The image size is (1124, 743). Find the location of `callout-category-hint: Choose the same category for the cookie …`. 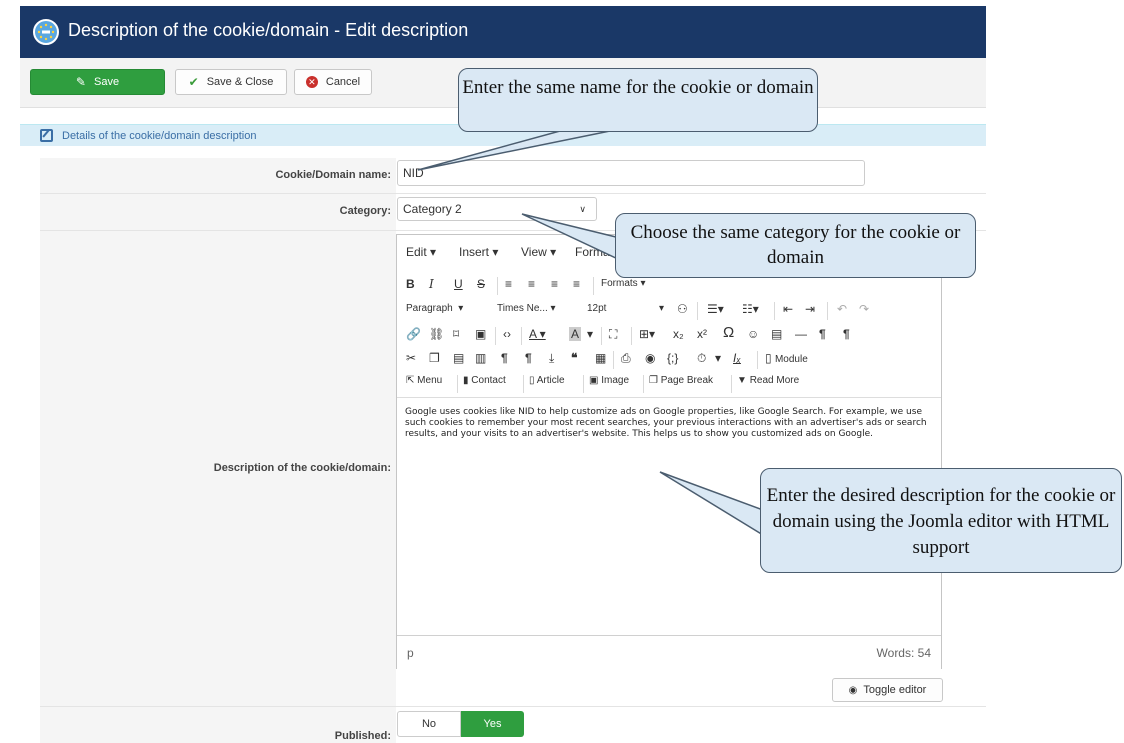

callout-category-hint: Choose the same category for the cookie … is located at coordinates (795, 245).